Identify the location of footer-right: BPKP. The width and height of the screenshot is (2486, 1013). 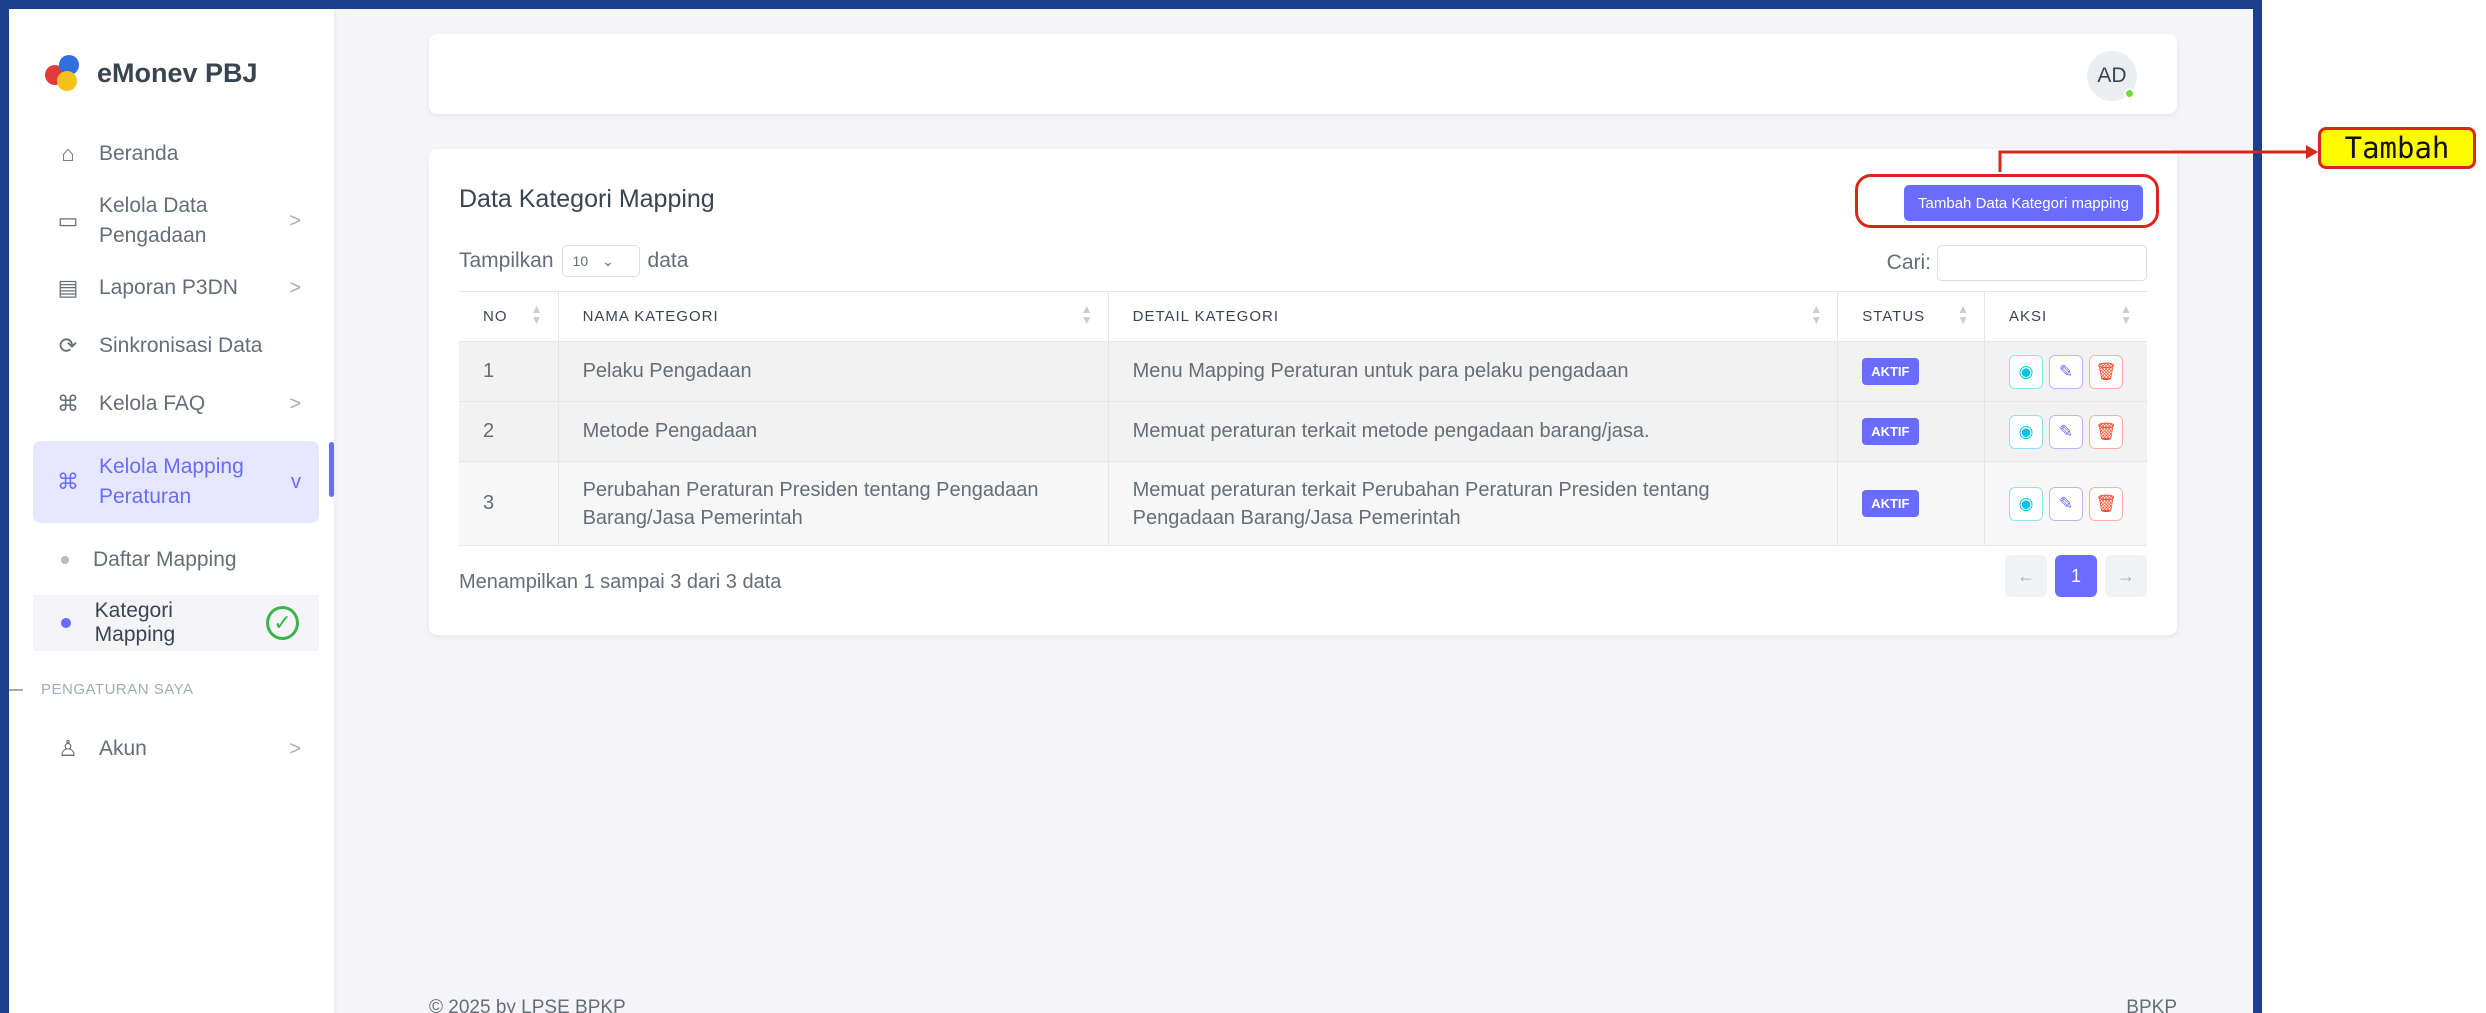
(2151, 1005).